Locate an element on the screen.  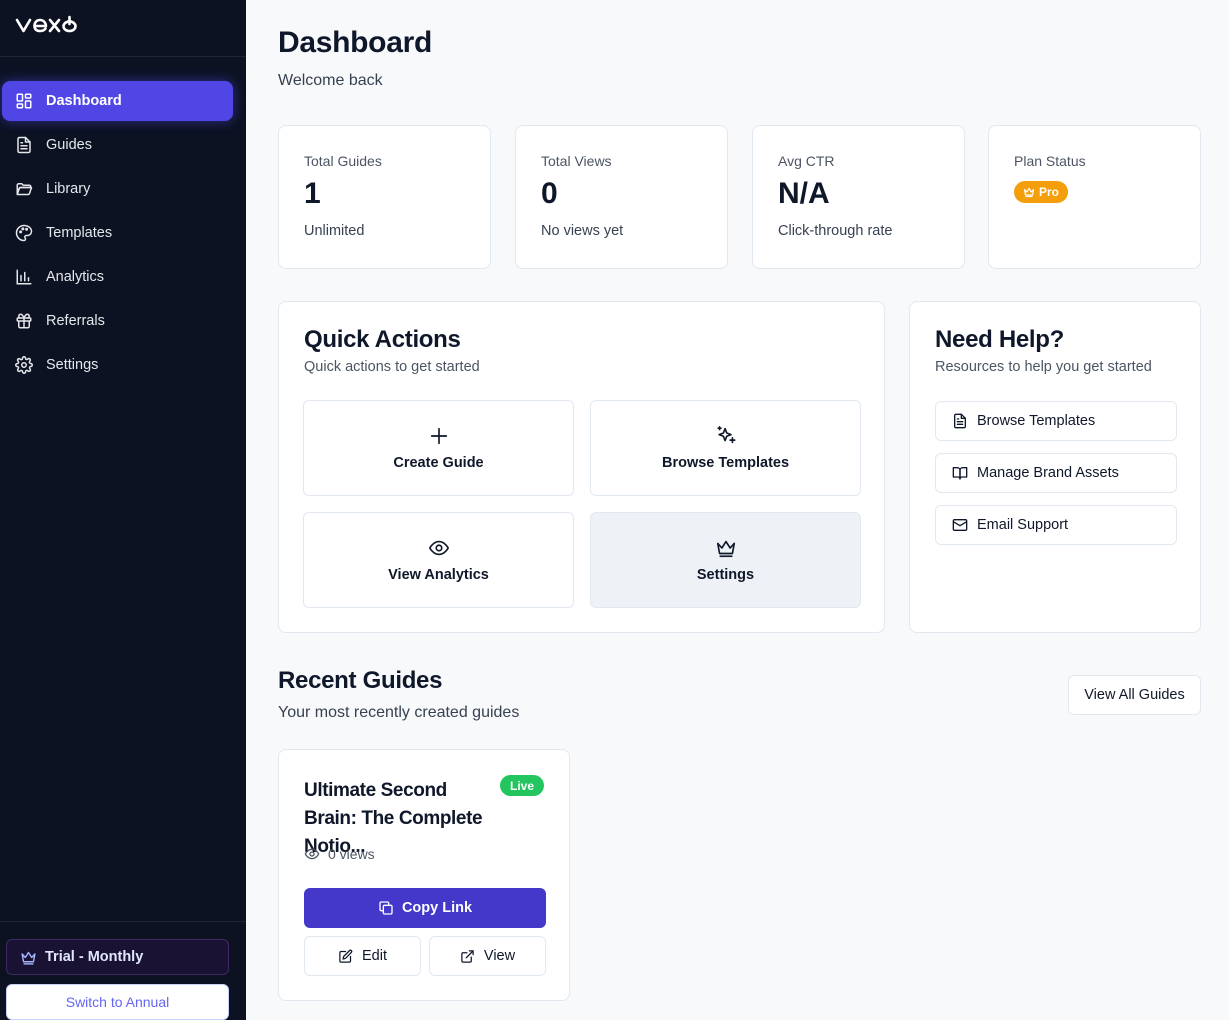
vexo-logo-icon is located at coordinates (46, 24).